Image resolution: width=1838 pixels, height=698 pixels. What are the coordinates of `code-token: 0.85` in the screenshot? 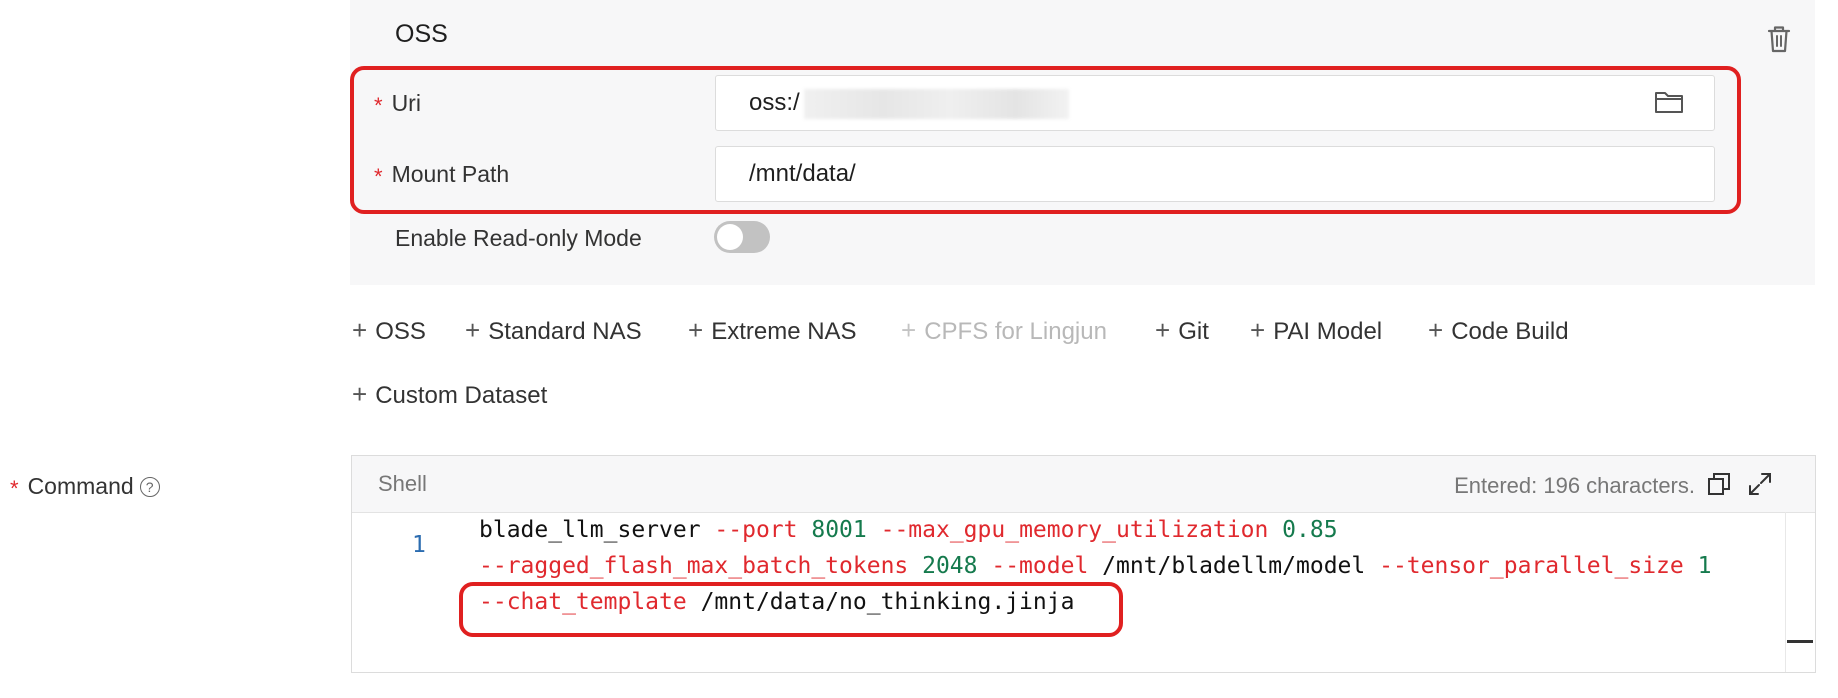 It's located at (1310, 530).